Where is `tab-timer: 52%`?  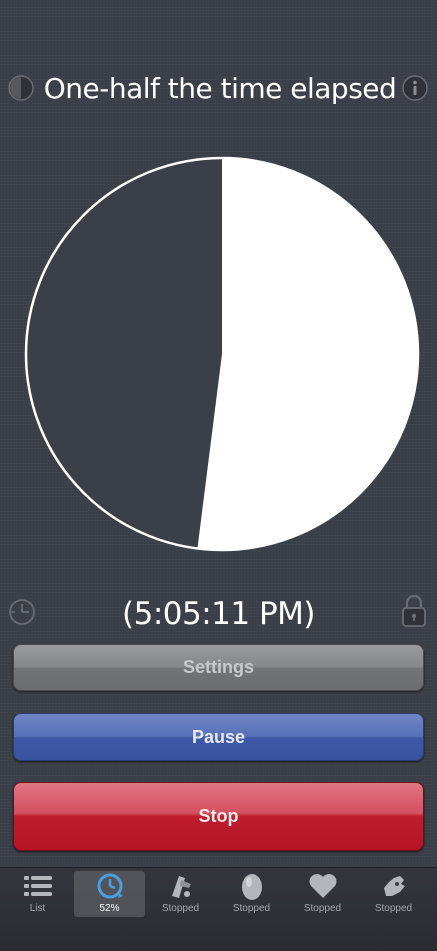 tab-timer: 52% is located at coordinates (109, 894).